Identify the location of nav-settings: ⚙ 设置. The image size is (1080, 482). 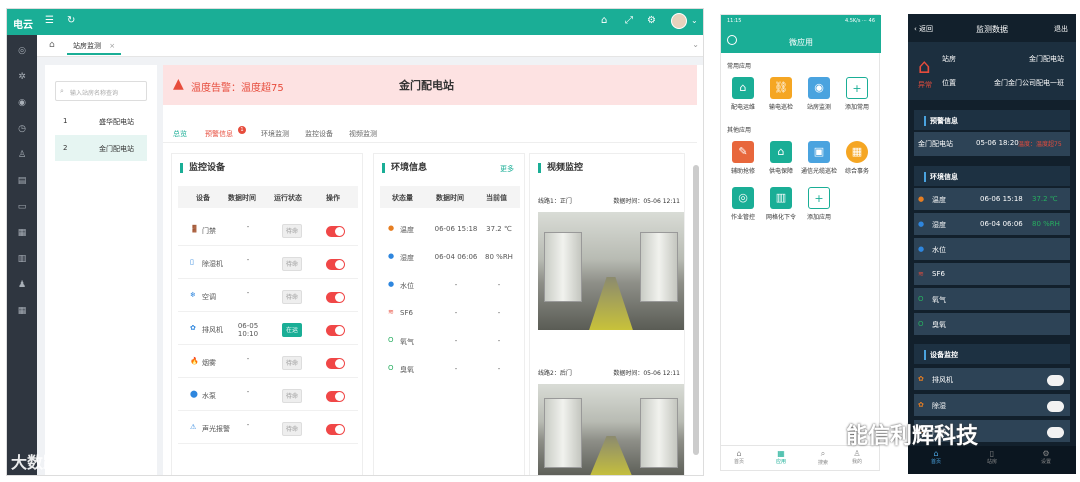
(1046, 457).